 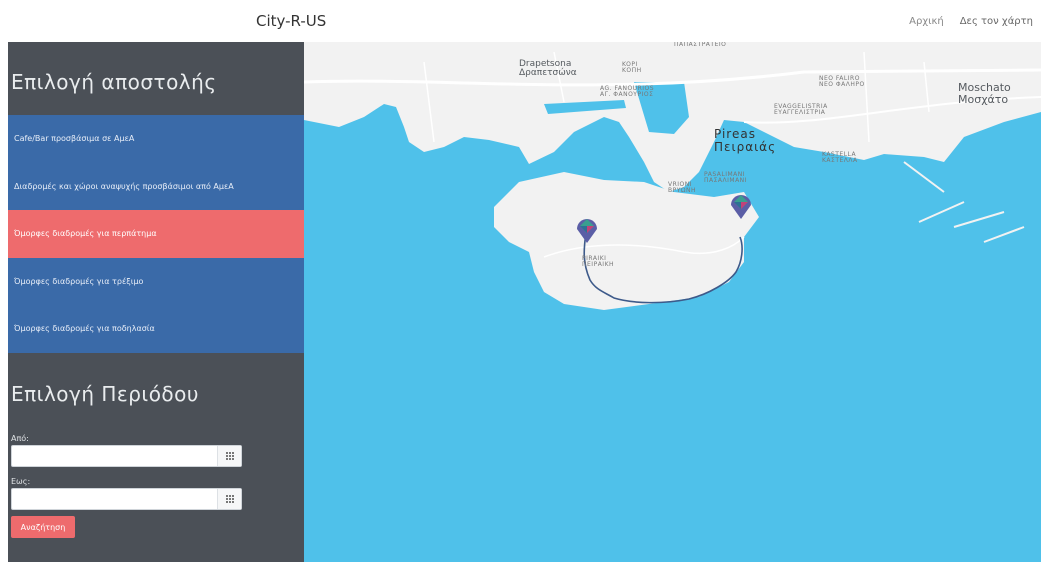 I want to click on from-date-field, so click(x=126, y=456).